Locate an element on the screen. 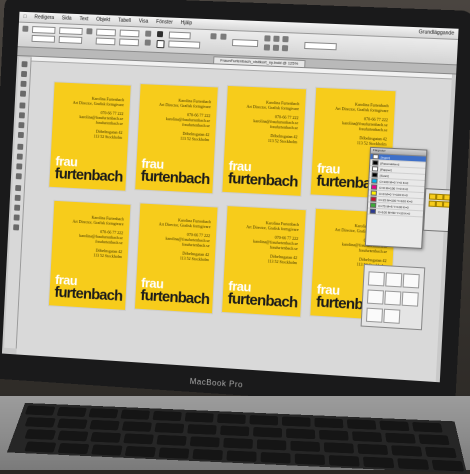 The height and width of the screenshot is (474, 470). frame-fitting-field is located at coordinates (320, 46).